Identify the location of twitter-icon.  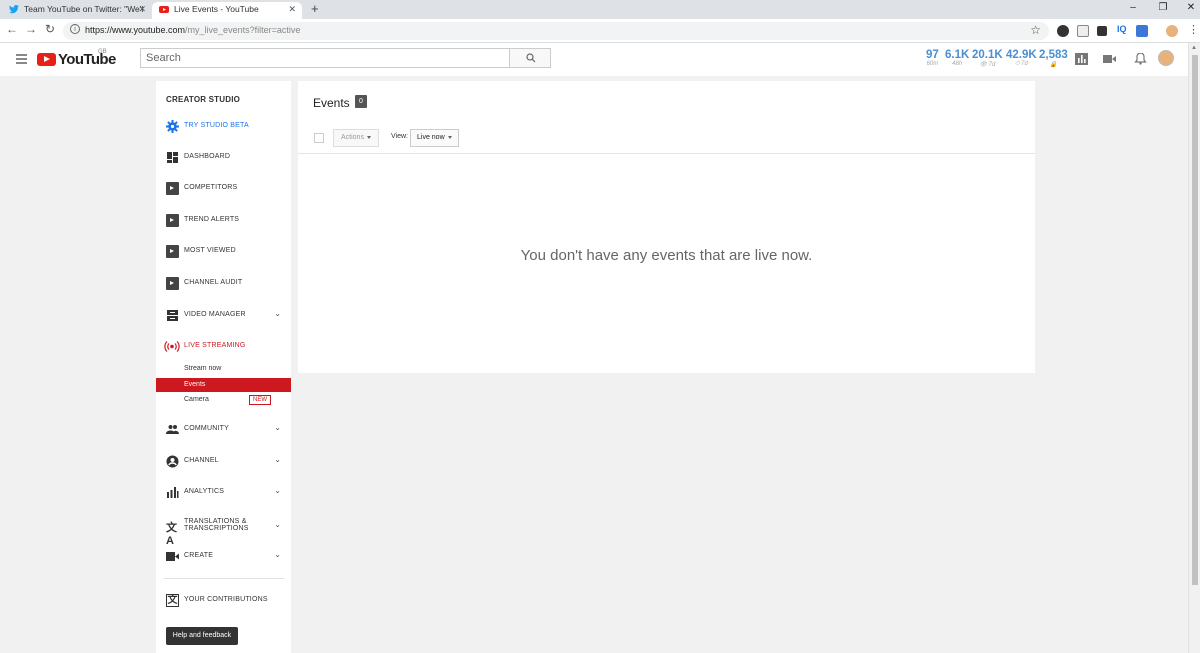
(14, 9).